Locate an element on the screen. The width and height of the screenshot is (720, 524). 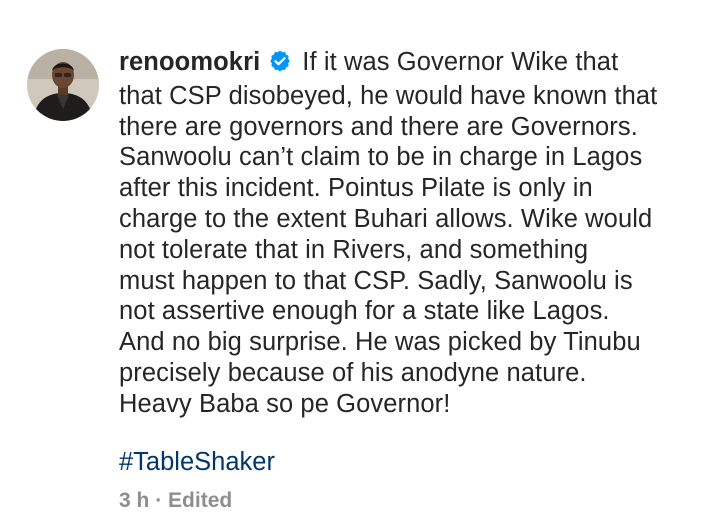
avatar is located at coordinates (63, 85).